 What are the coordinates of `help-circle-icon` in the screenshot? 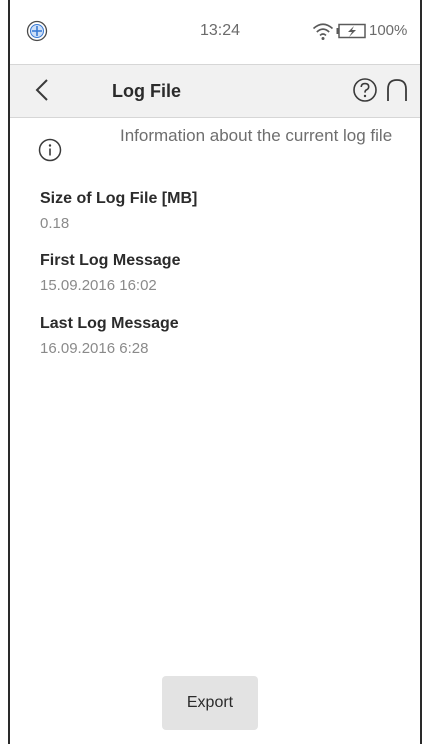 It's located at (365, 90).